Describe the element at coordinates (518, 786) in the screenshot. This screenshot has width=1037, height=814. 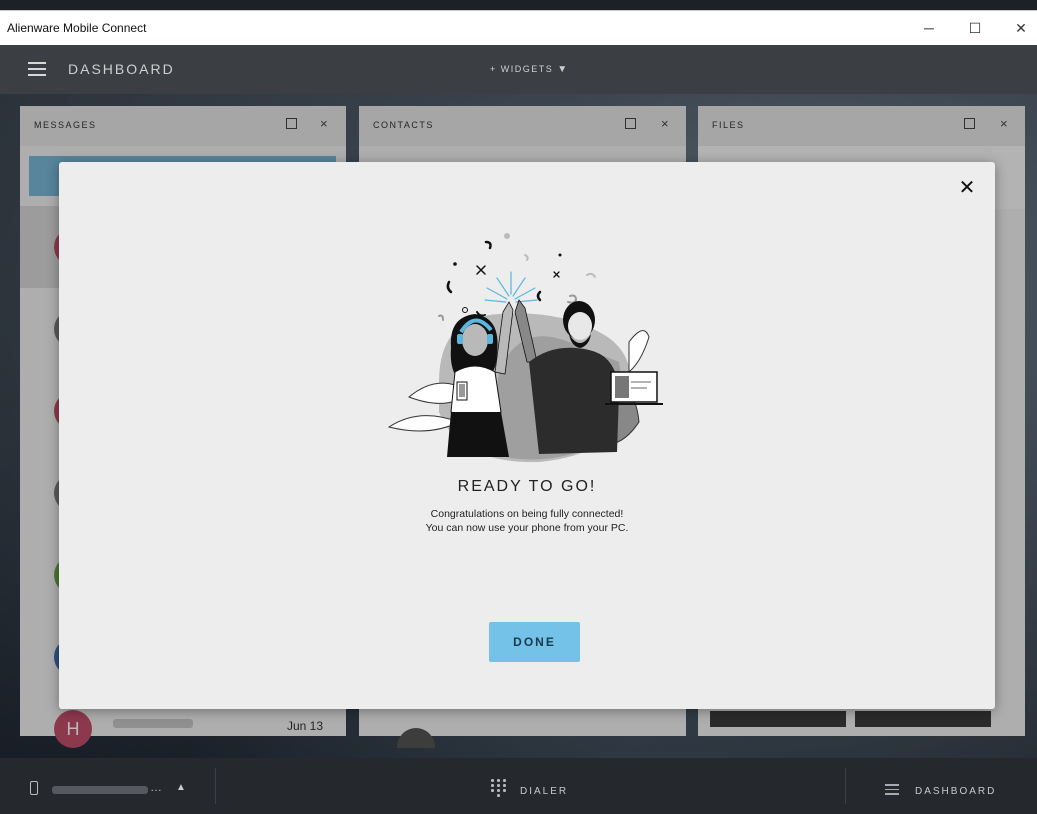
I see `bottom-bar: … ▲ DIALER DASHBOARD` at that location.